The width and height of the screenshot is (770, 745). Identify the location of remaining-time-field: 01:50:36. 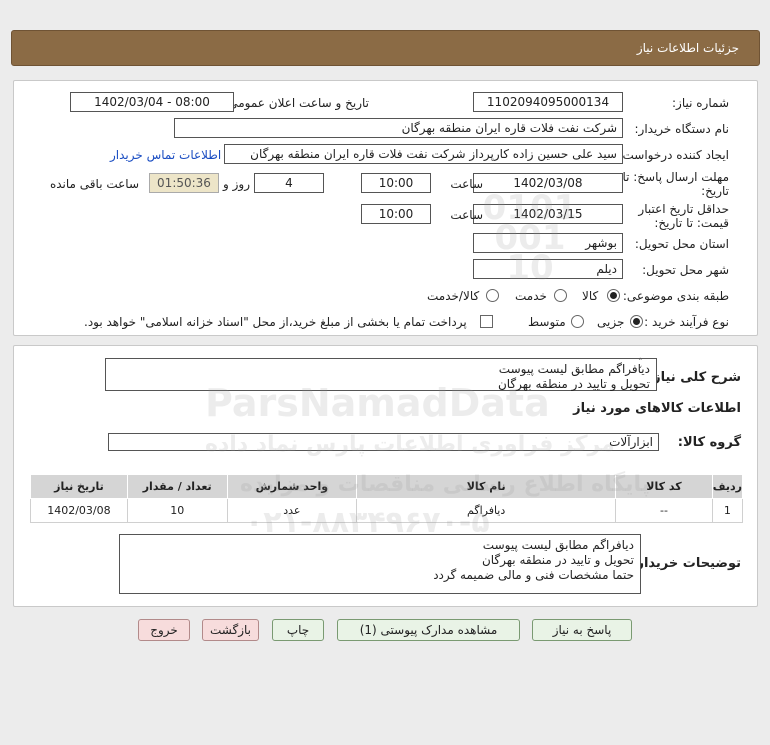
(184, 183).